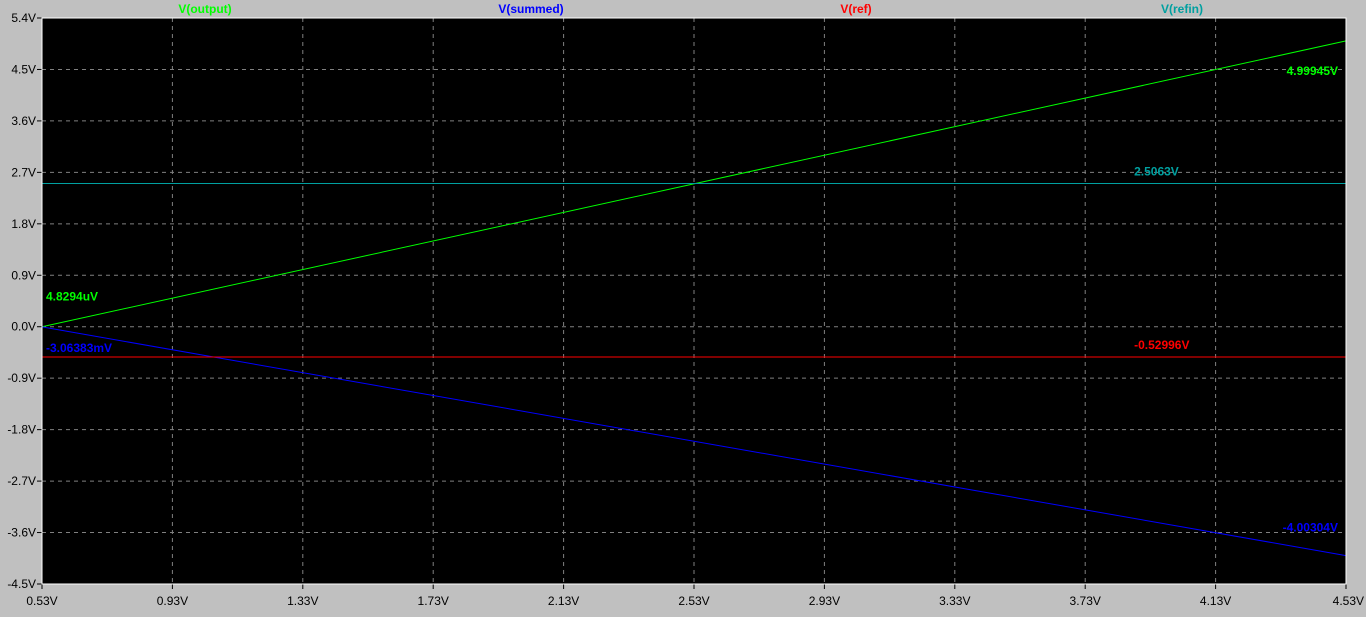  What do you see at coordinates (23, 18) in the screenshot?
I see `y-tick-label: 5.4V` at bounding box center [23, 18].